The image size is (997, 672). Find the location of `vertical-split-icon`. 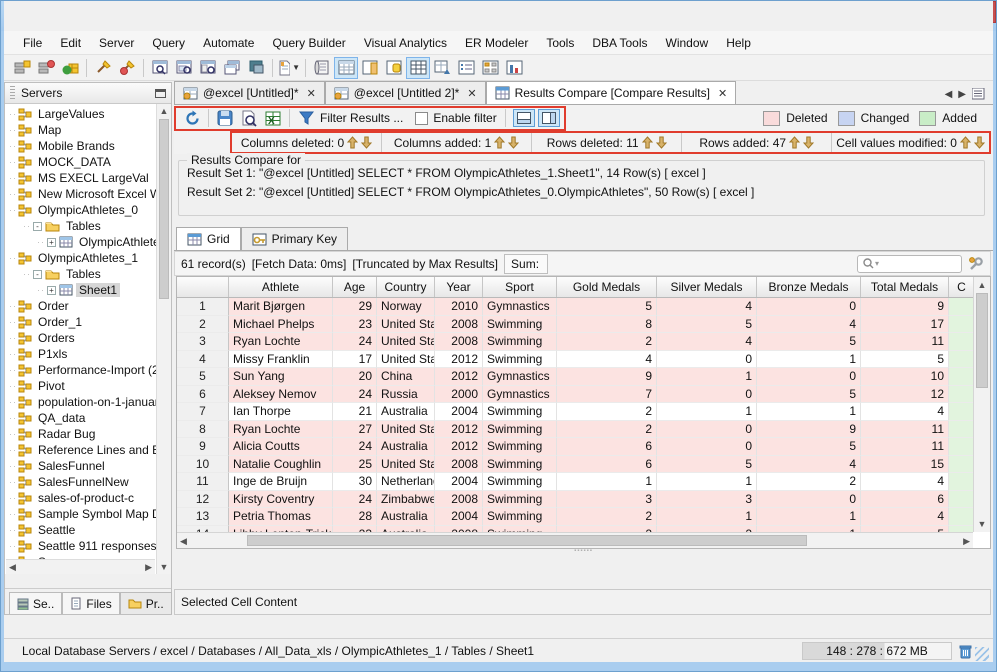

vertical-split-icon is located at coordinates (548, 118).